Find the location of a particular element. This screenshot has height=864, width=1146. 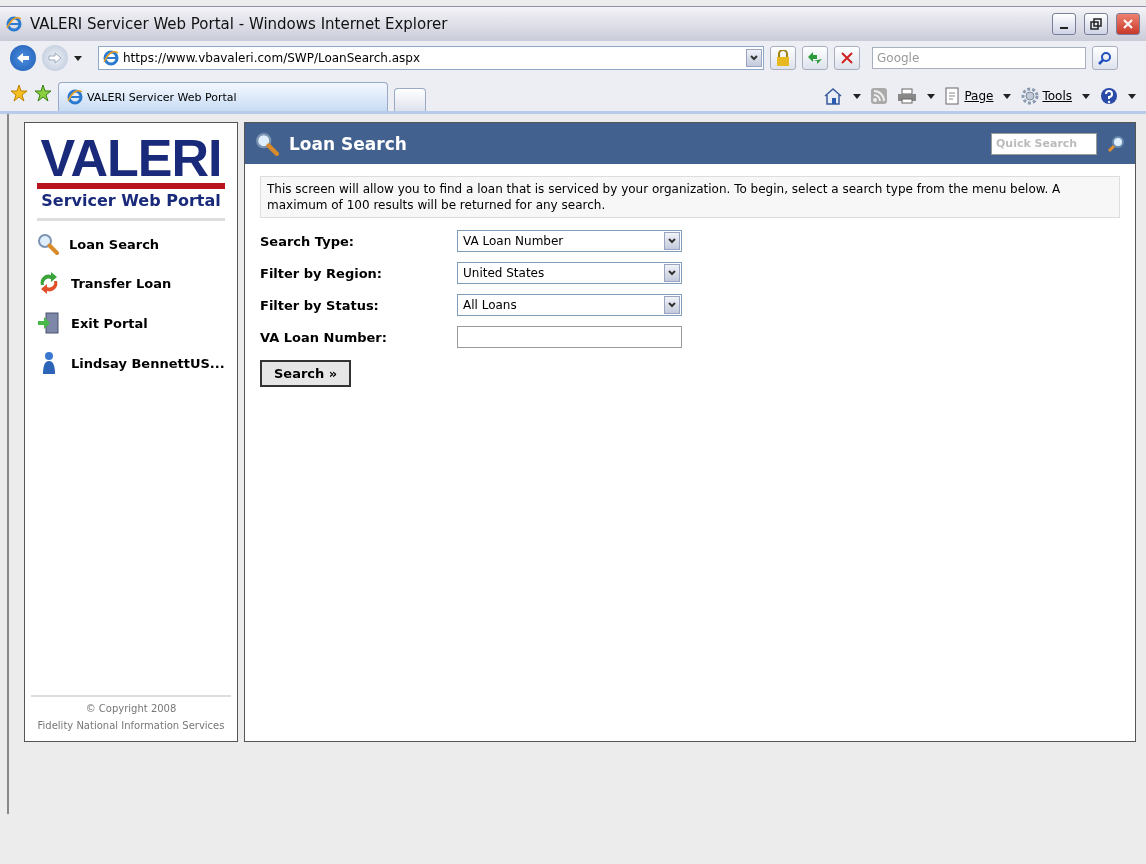

sidebar-item: Transfer Loan is located at coordinates (131, 283).